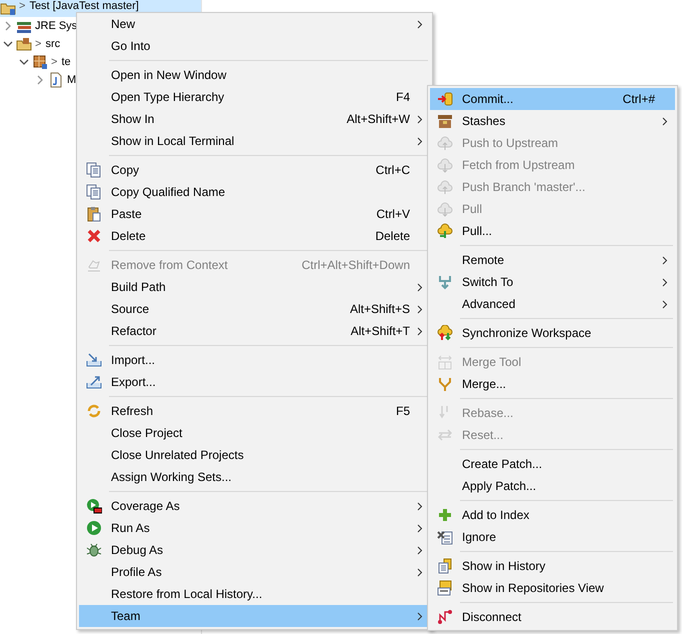 The height and width of the screenshot is (634, 682). I want to click on menu-item: Disconnect, so click(552, 617).